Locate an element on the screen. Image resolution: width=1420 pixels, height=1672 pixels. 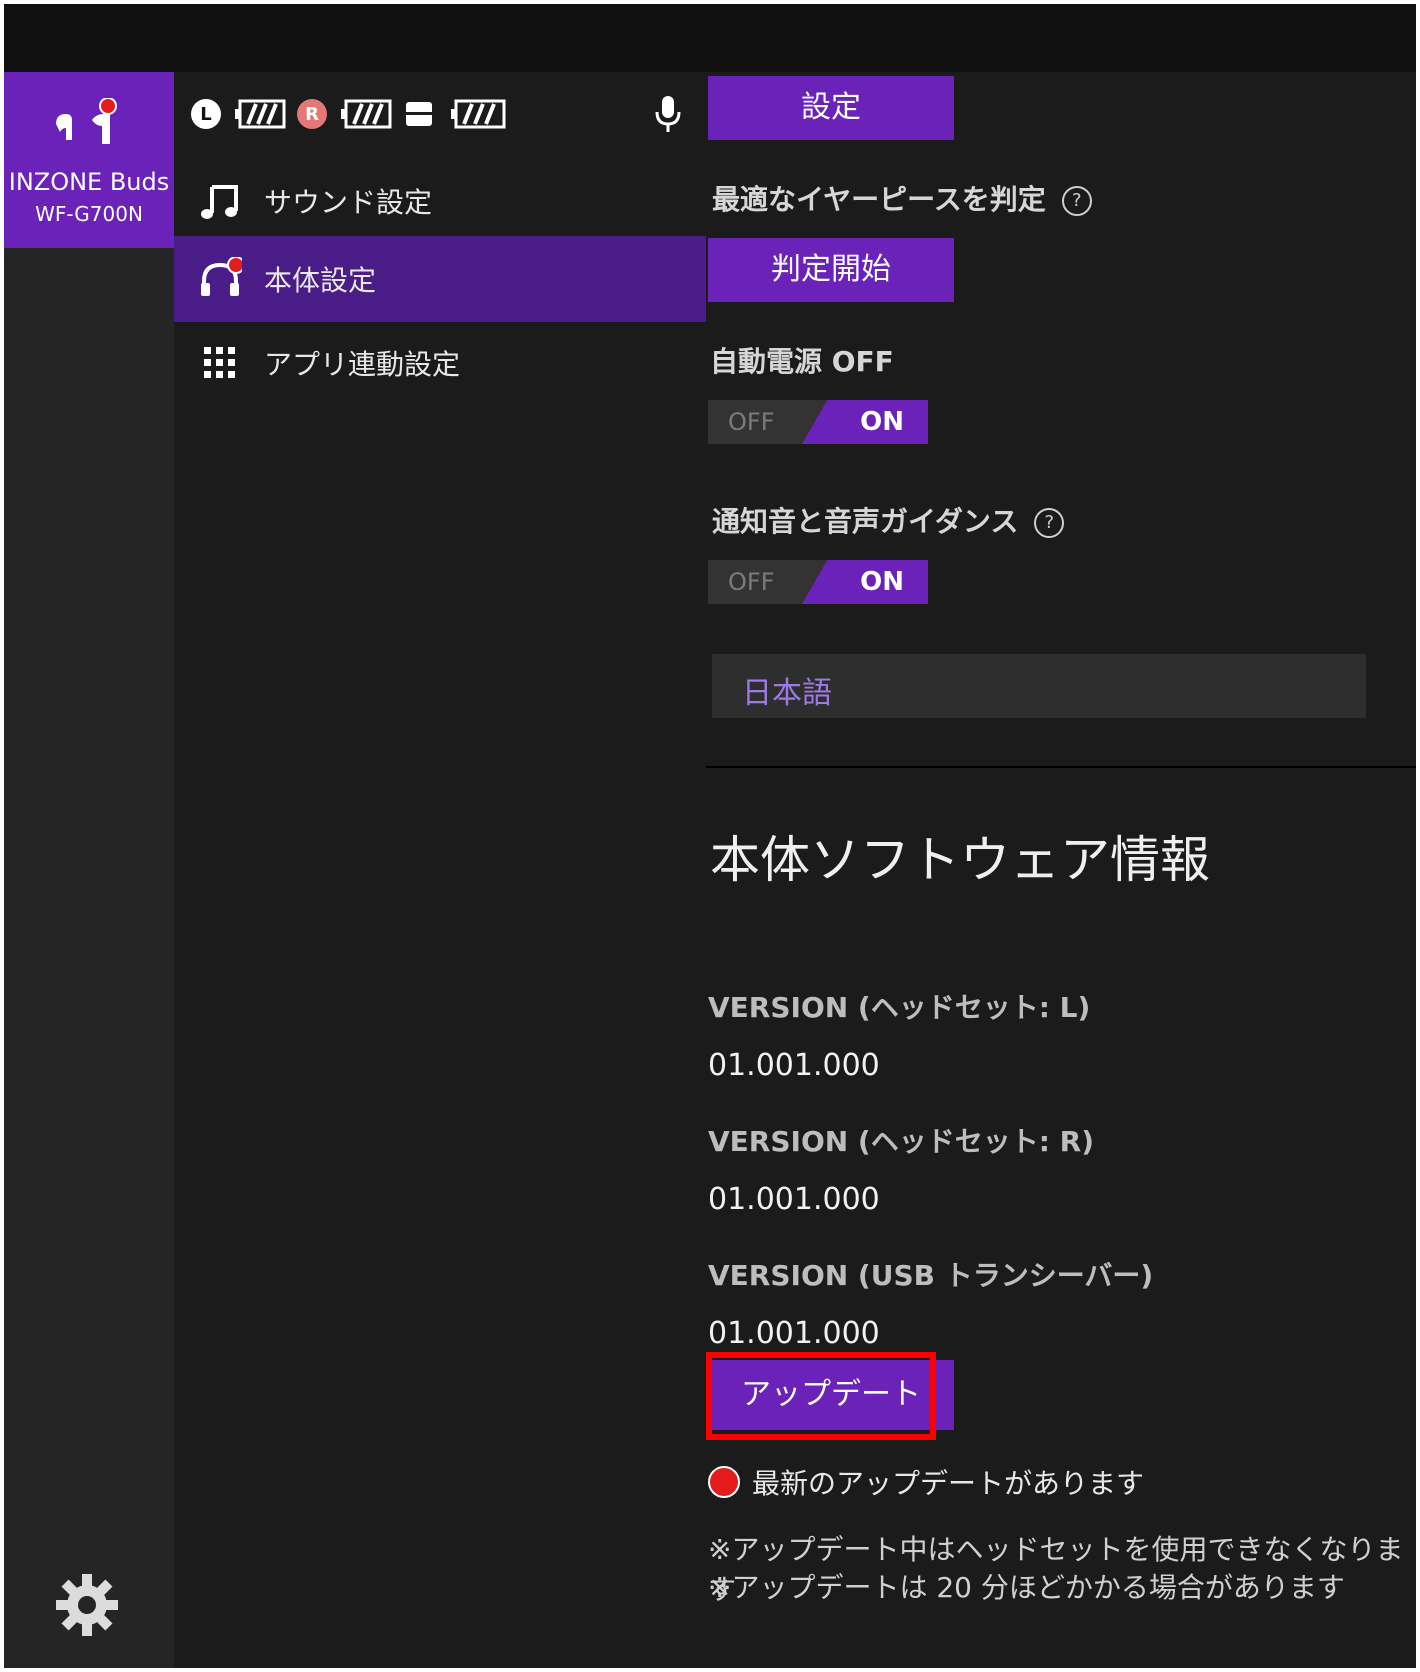
notice-dot-icon is located at coordinates (724, 1482).